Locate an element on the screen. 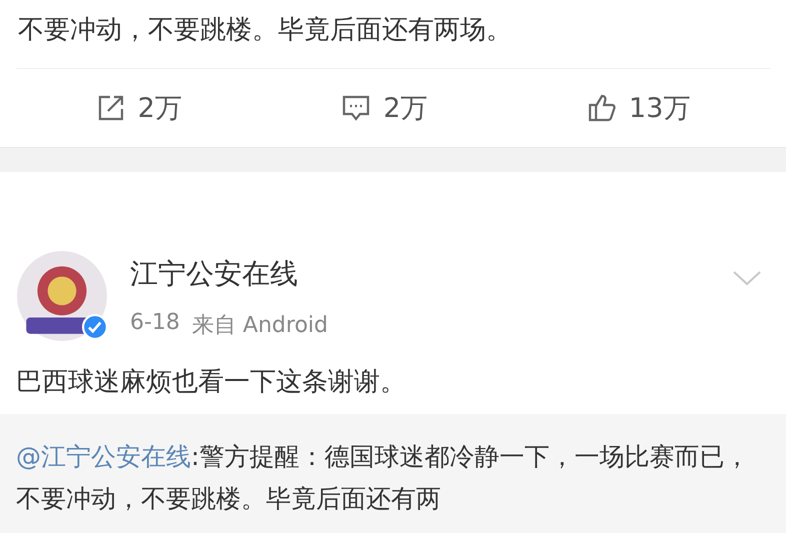 The width and height of the screenshot is (786, 533). action-button: 13万 is located at coordinates (638, 108).